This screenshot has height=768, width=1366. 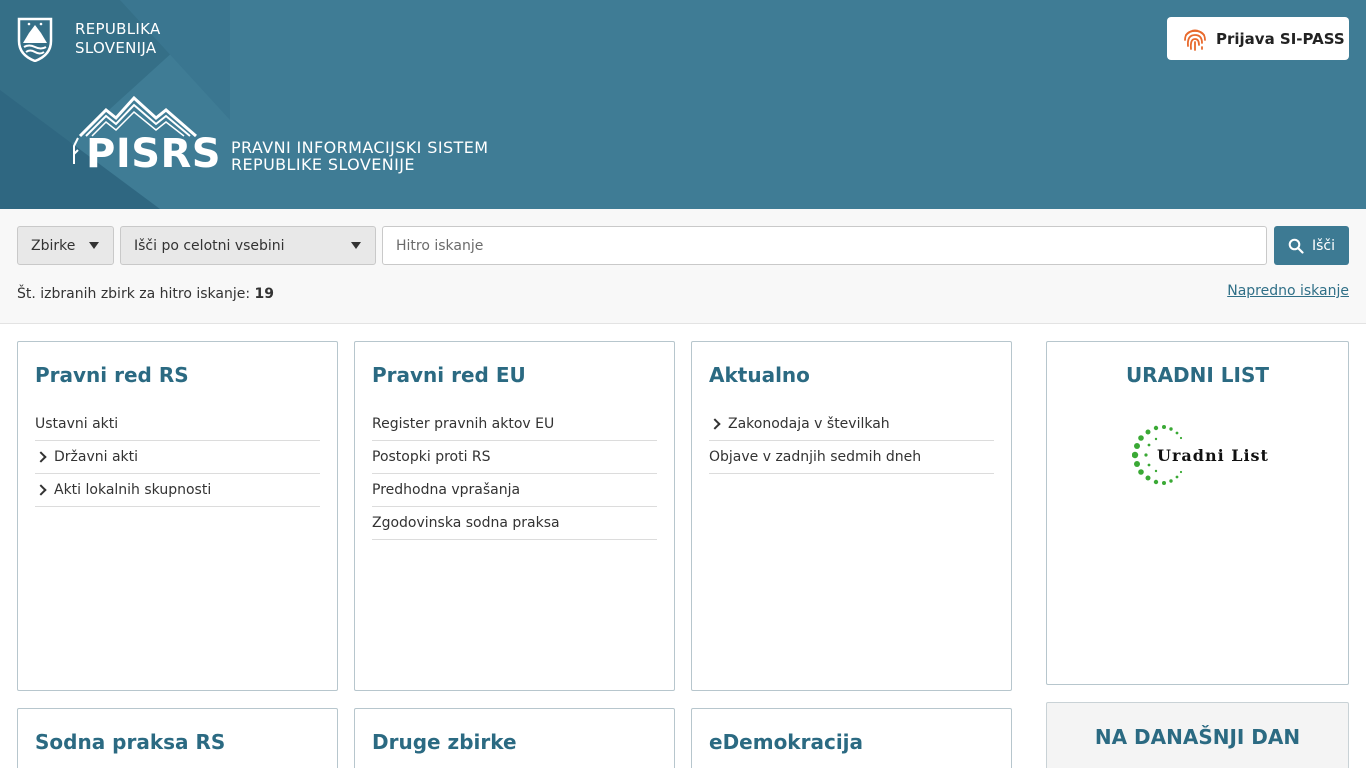 What do you see at coordinates (53, 245) in the screenshot?
I see `collections-dropdown-value: Zbirke` at bounding box center [53, 245].